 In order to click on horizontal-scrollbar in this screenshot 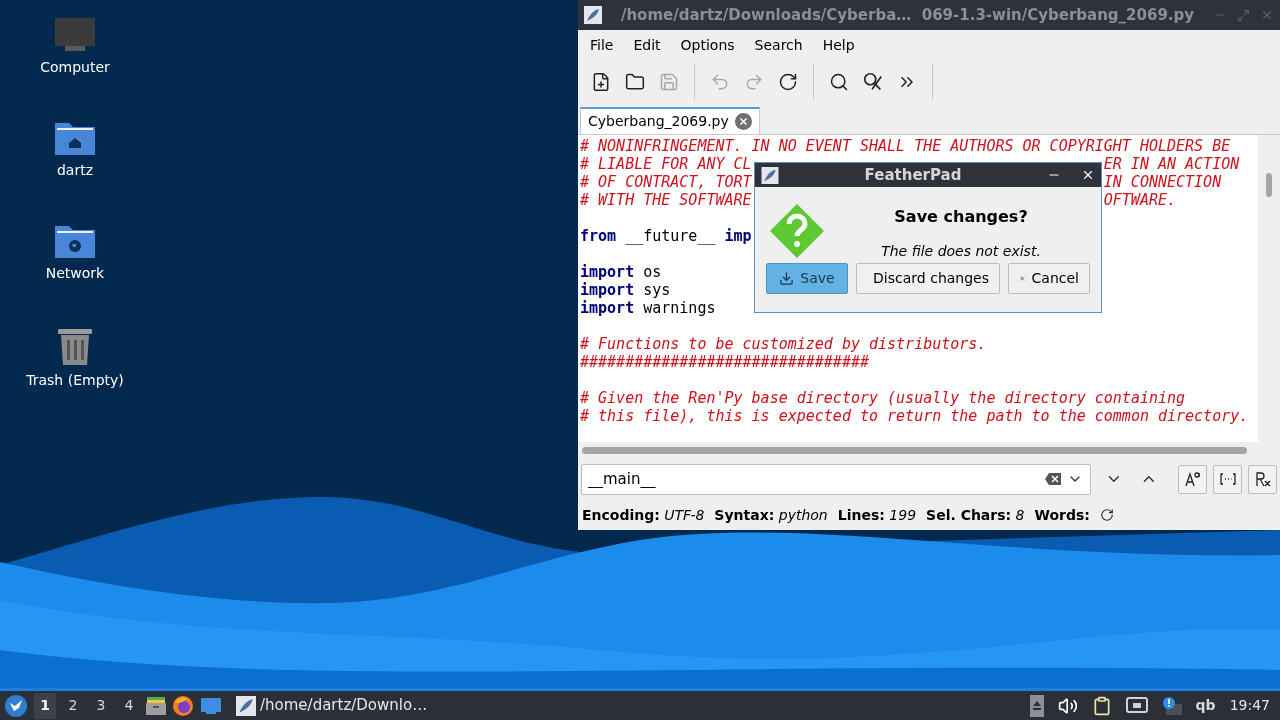, I will do `click(914, 450)`.